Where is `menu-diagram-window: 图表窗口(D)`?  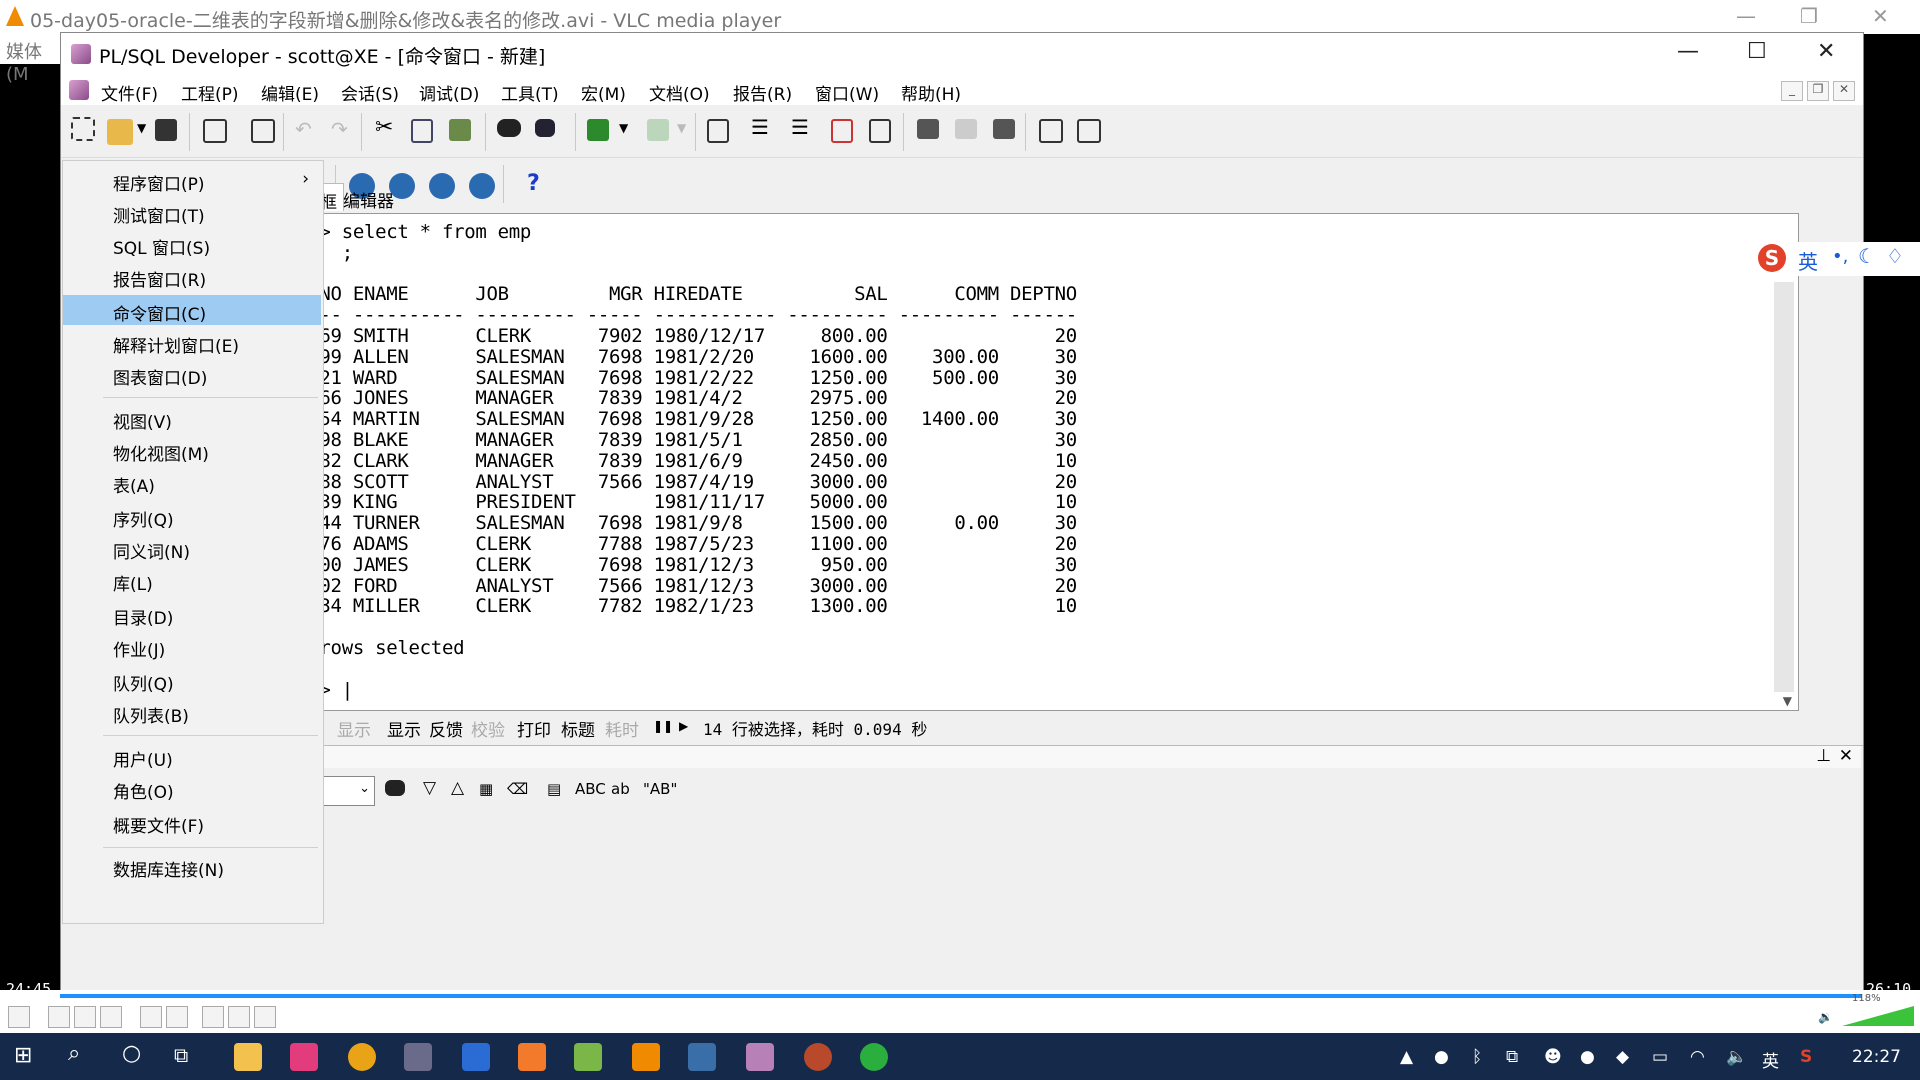 menu-diagram-window: 图表窗口(D) is located at coordinates (192, 374).